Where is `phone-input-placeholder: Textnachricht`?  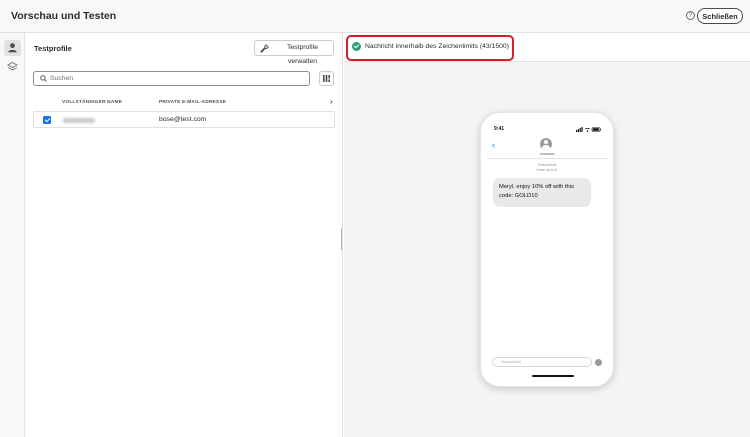
phone-input-placeholder: Textnachricht is located at coordinates (511, 362).